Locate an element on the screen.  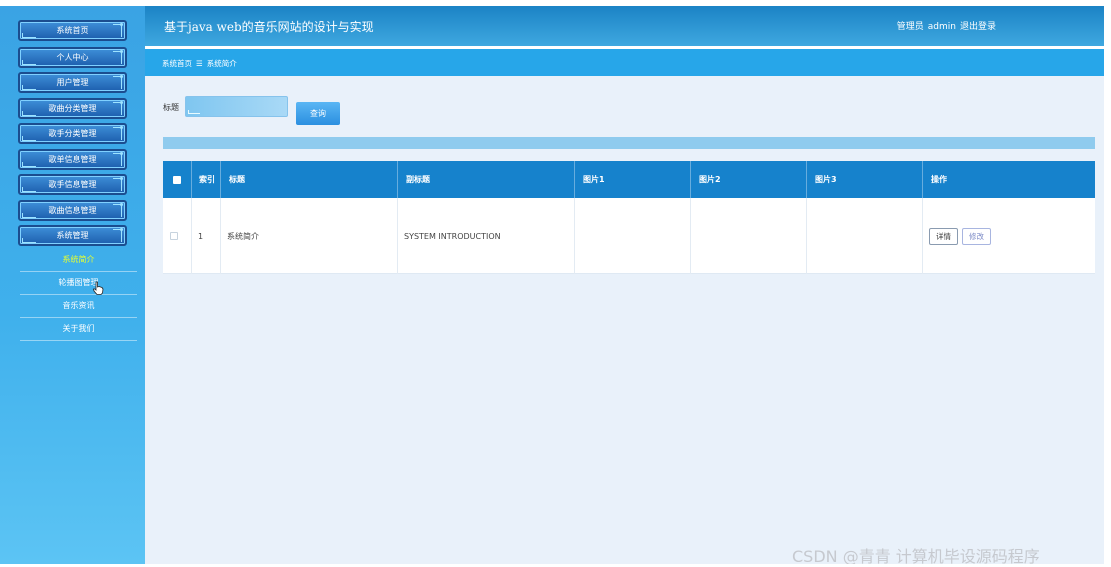
cell-image2 is located at coordinates (749, 236).